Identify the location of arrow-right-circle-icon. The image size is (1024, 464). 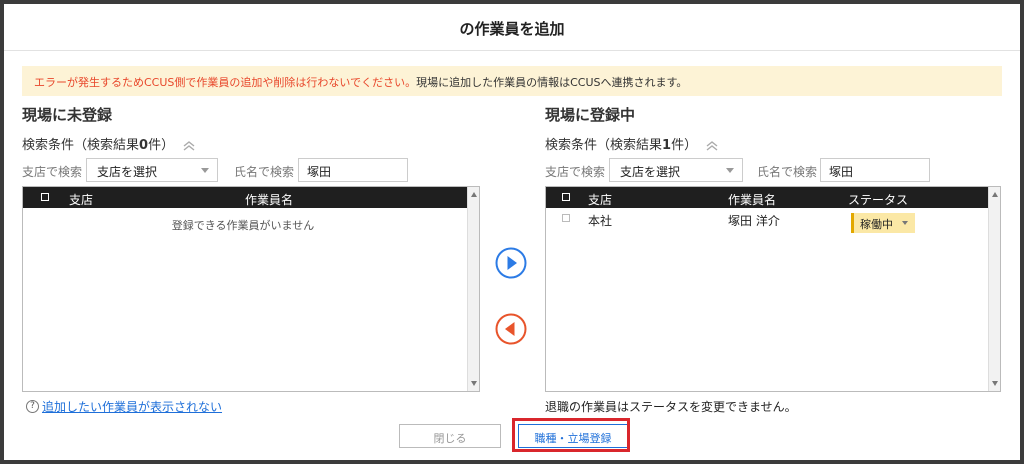
(511, 263).